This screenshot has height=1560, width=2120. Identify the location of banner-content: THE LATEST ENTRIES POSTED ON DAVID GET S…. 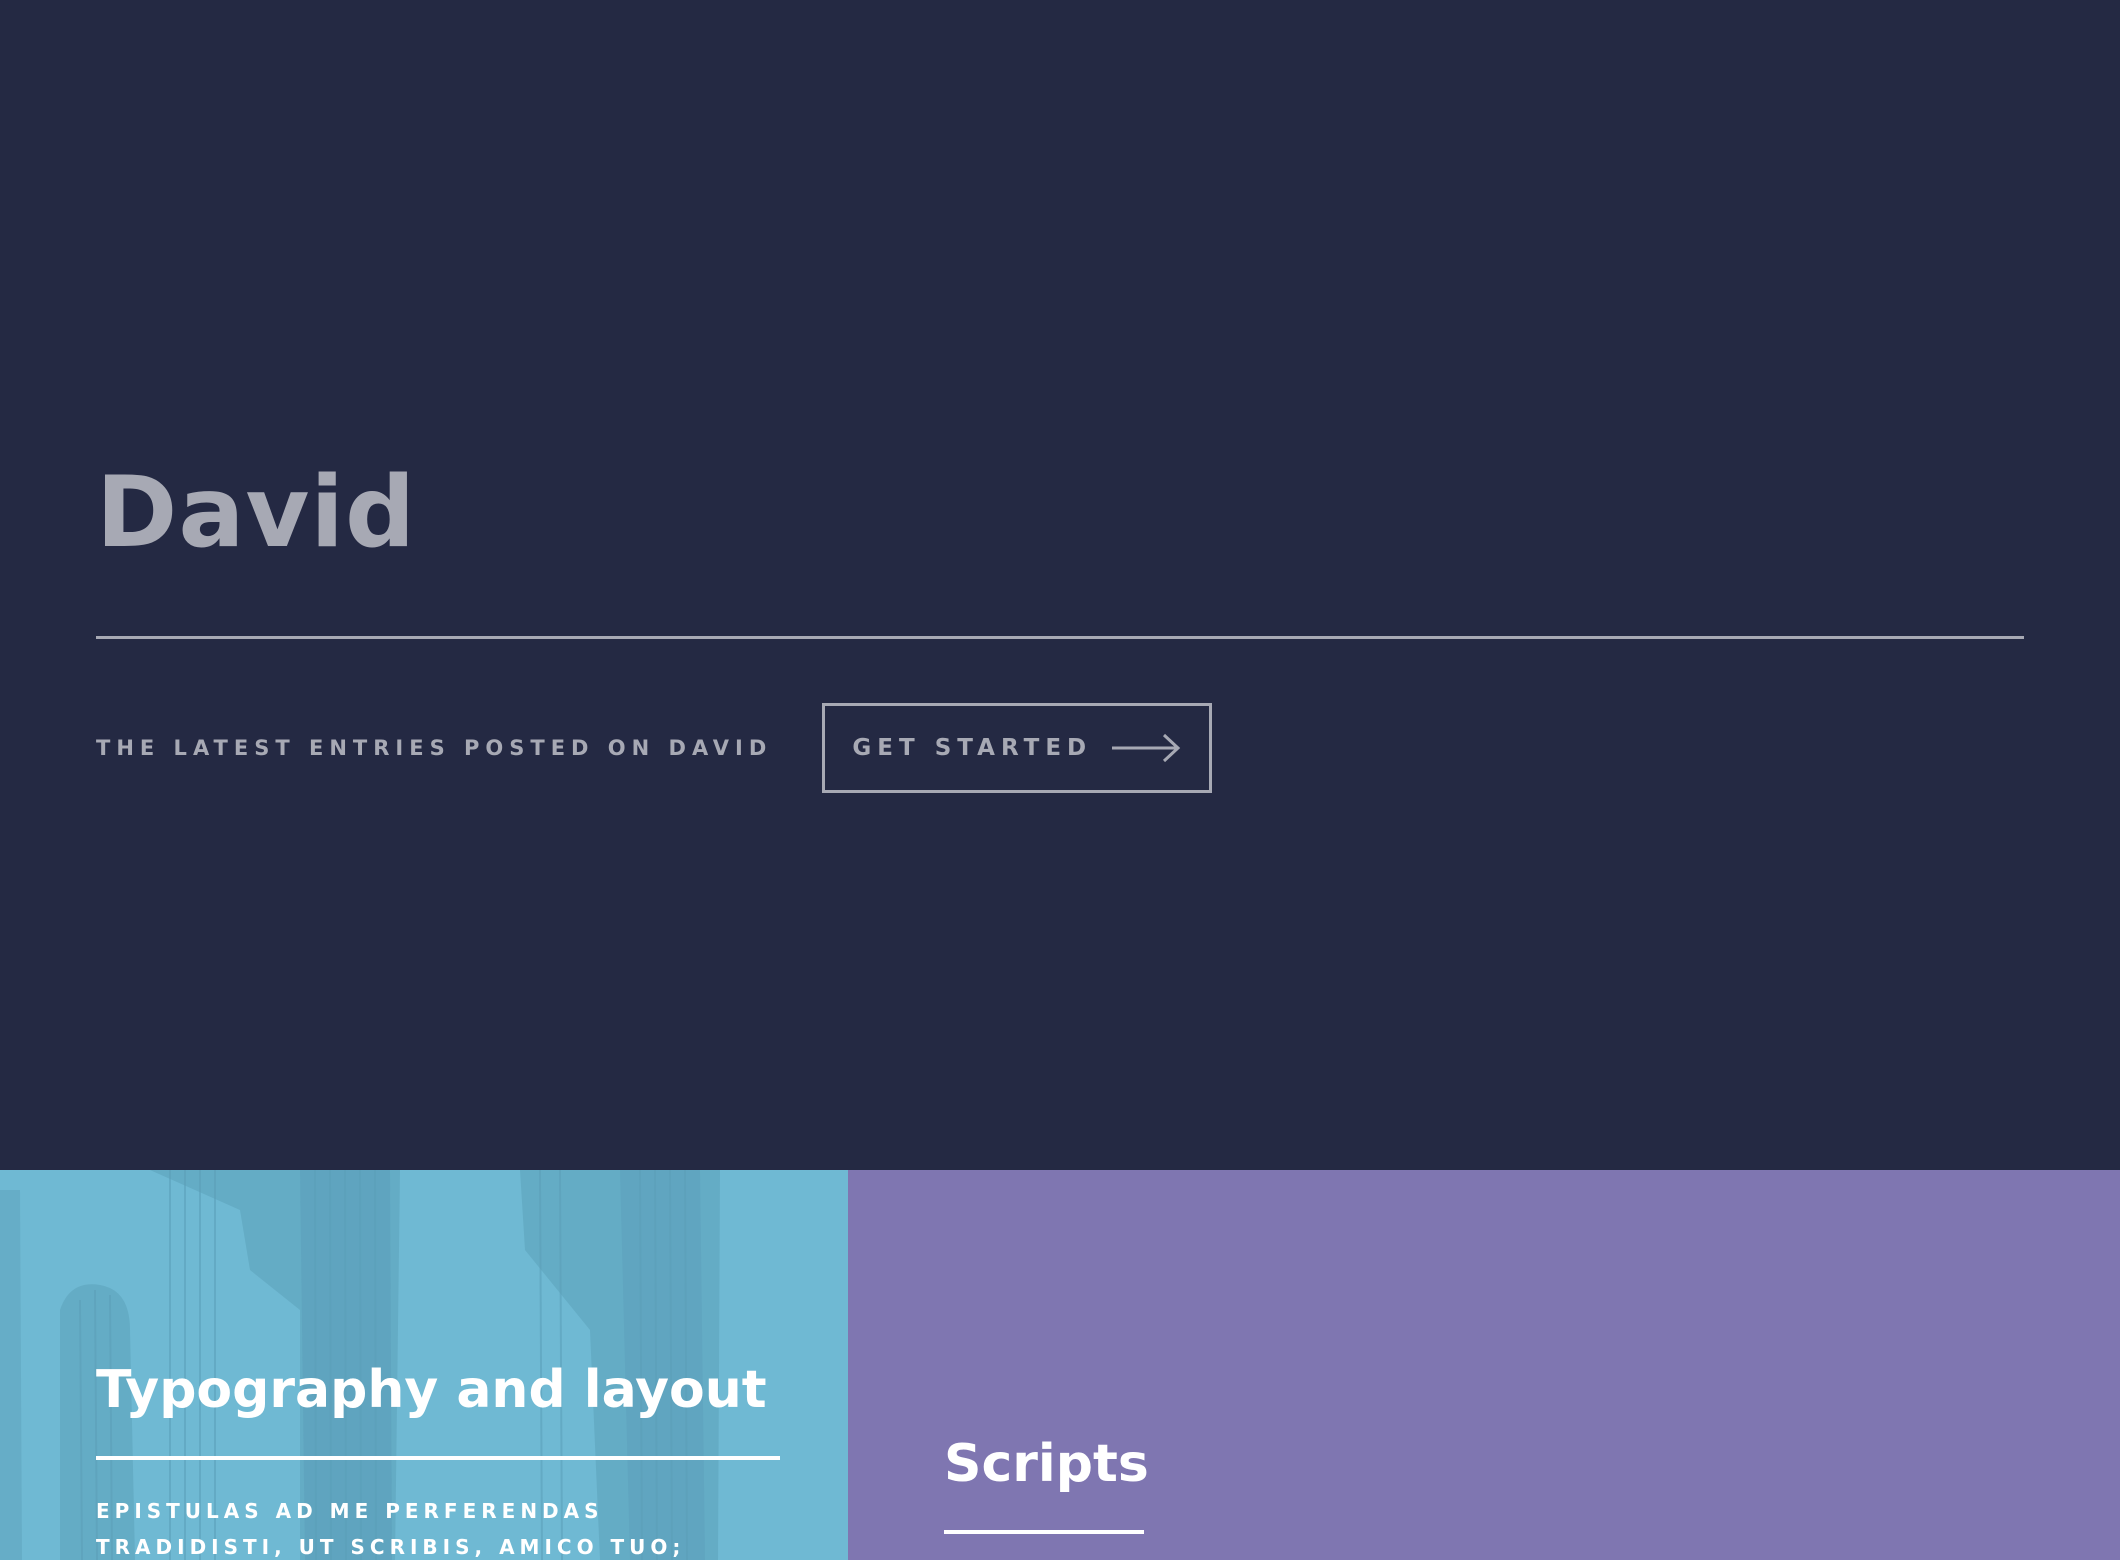
(1060, 748).